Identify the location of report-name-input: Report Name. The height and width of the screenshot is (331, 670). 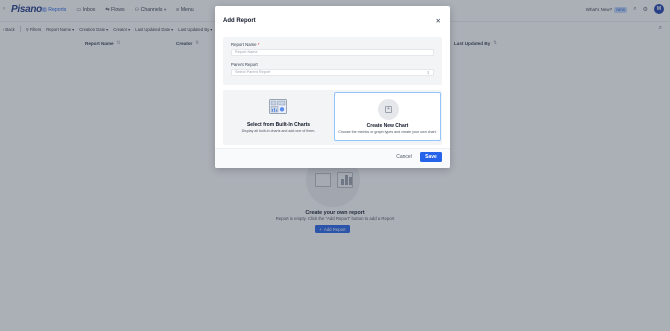
(332, 52).